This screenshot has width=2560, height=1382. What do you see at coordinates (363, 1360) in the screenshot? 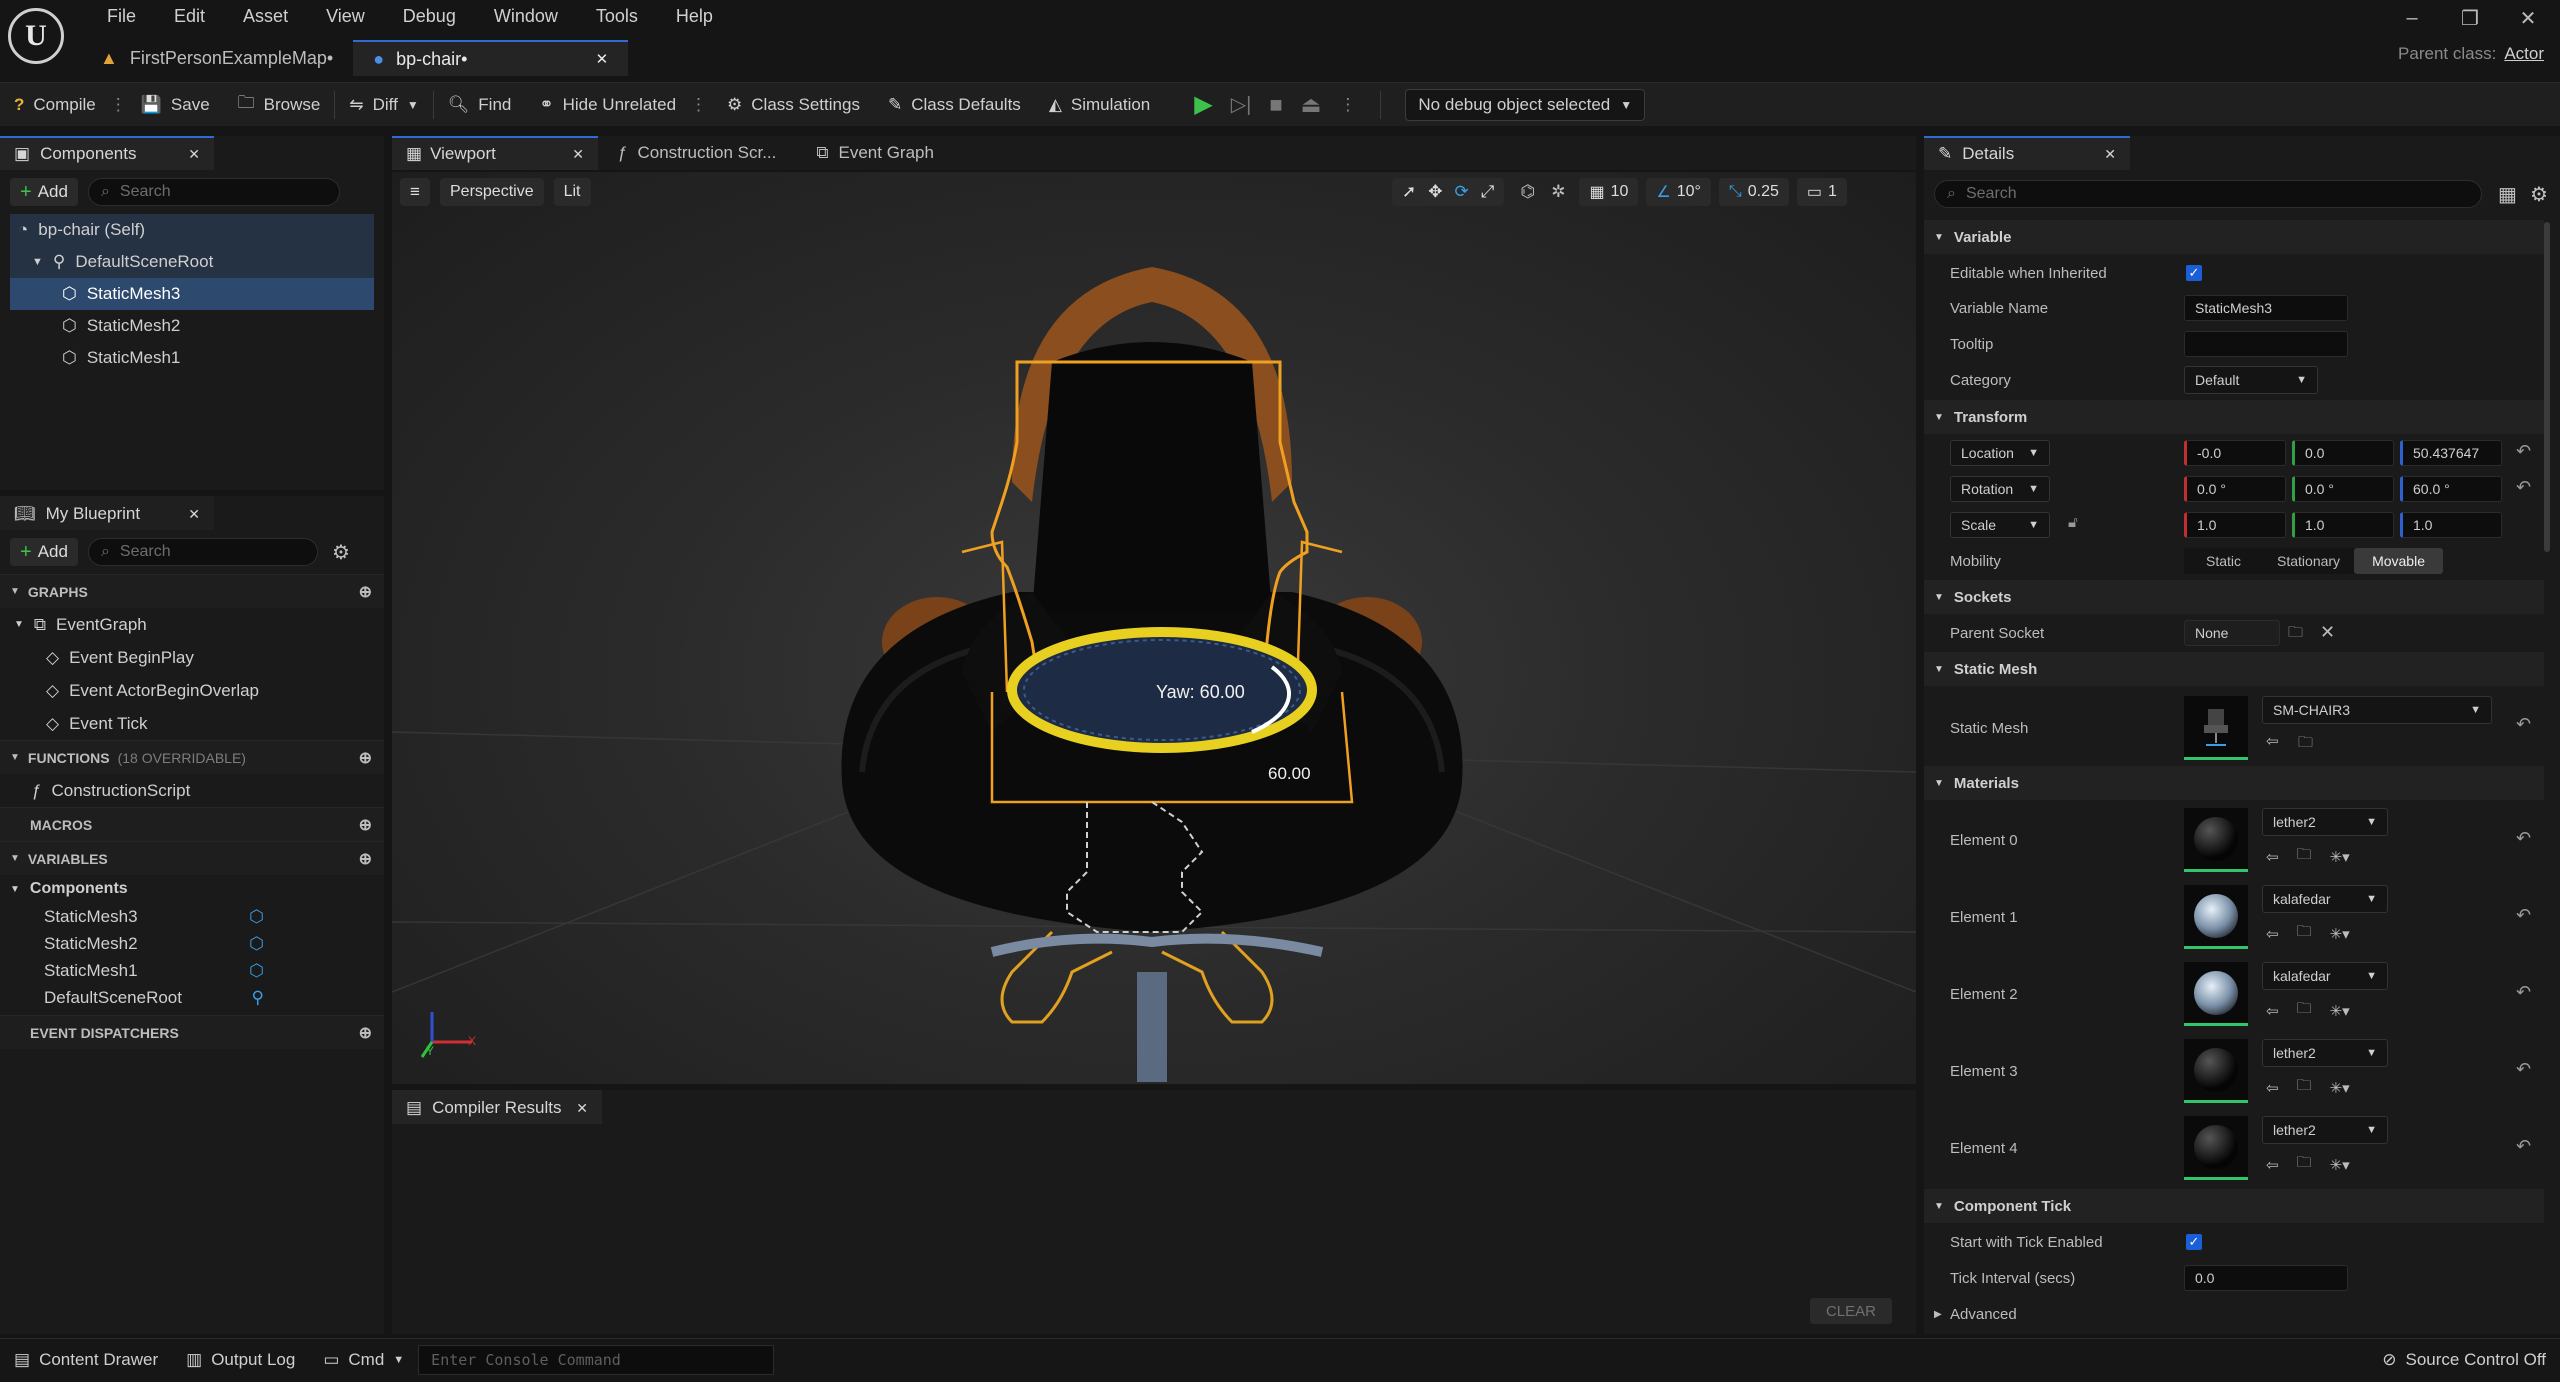
I see `cmd-select: ▭ Cmd ▼` at bounding box center [363, 1360].